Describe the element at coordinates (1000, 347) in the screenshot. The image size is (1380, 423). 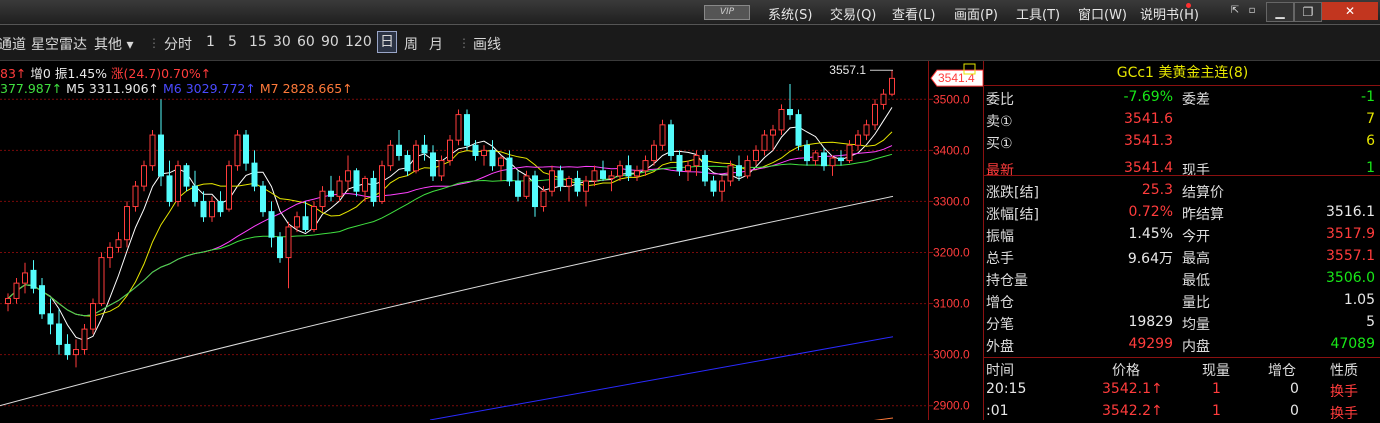
I see `quote-label: 外盘` at that location.